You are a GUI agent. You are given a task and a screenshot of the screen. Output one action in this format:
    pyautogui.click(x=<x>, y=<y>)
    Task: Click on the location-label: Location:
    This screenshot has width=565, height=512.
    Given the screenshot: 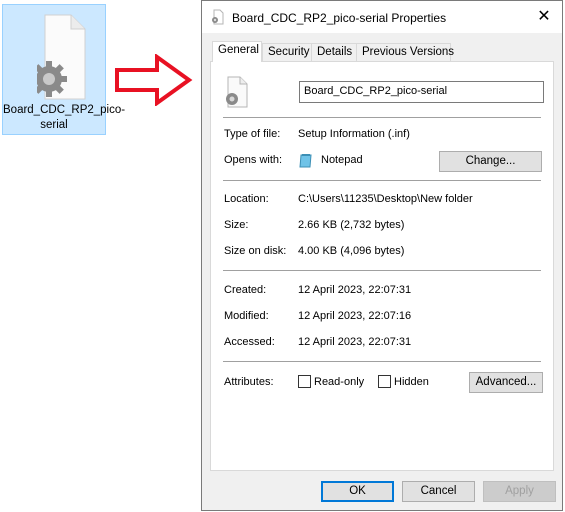 What is the action you would take?
    pyautogui.click(x=246, y=199)
    